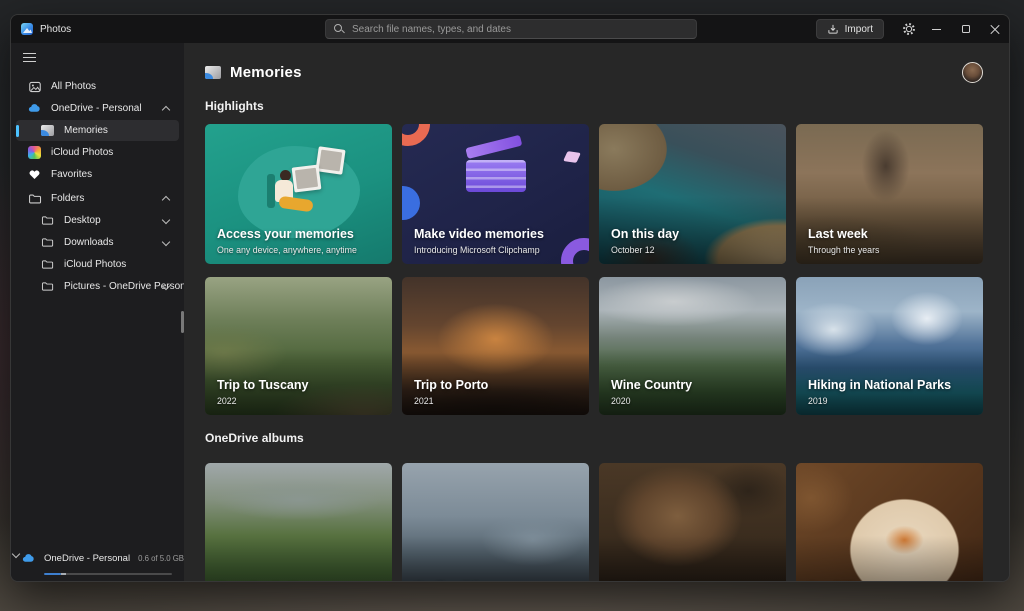 Image resolution: width=1024 pixels, height=611 pixels. What do you see at coordinates (520, 29) in the screenshot?
I see `search-input` at bounding box center [520, 29].